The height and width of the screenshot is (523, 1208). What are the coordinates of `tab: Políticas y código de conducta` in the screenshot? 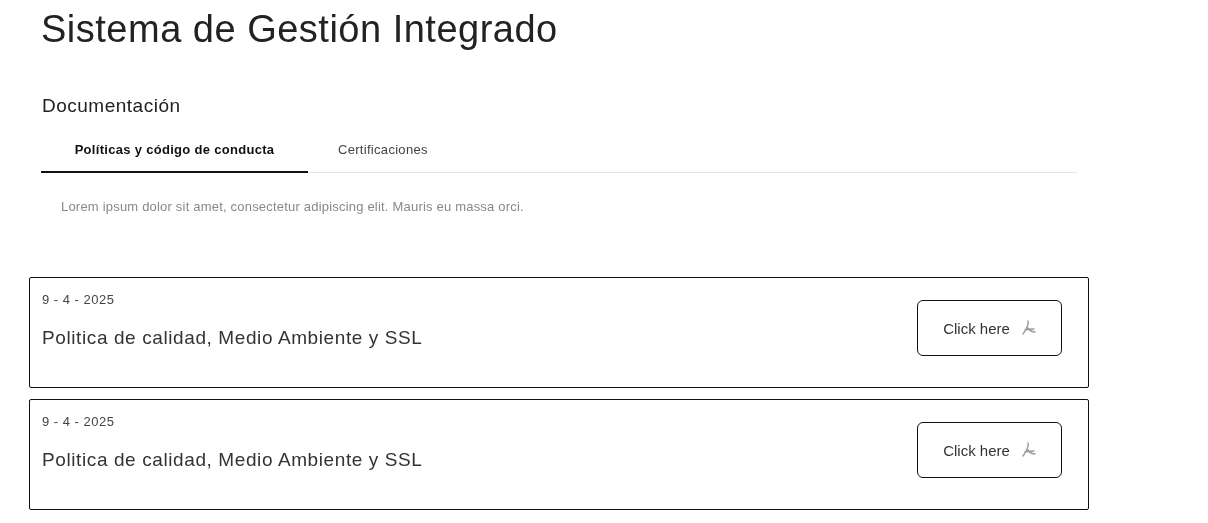 It's located at (174, 151).